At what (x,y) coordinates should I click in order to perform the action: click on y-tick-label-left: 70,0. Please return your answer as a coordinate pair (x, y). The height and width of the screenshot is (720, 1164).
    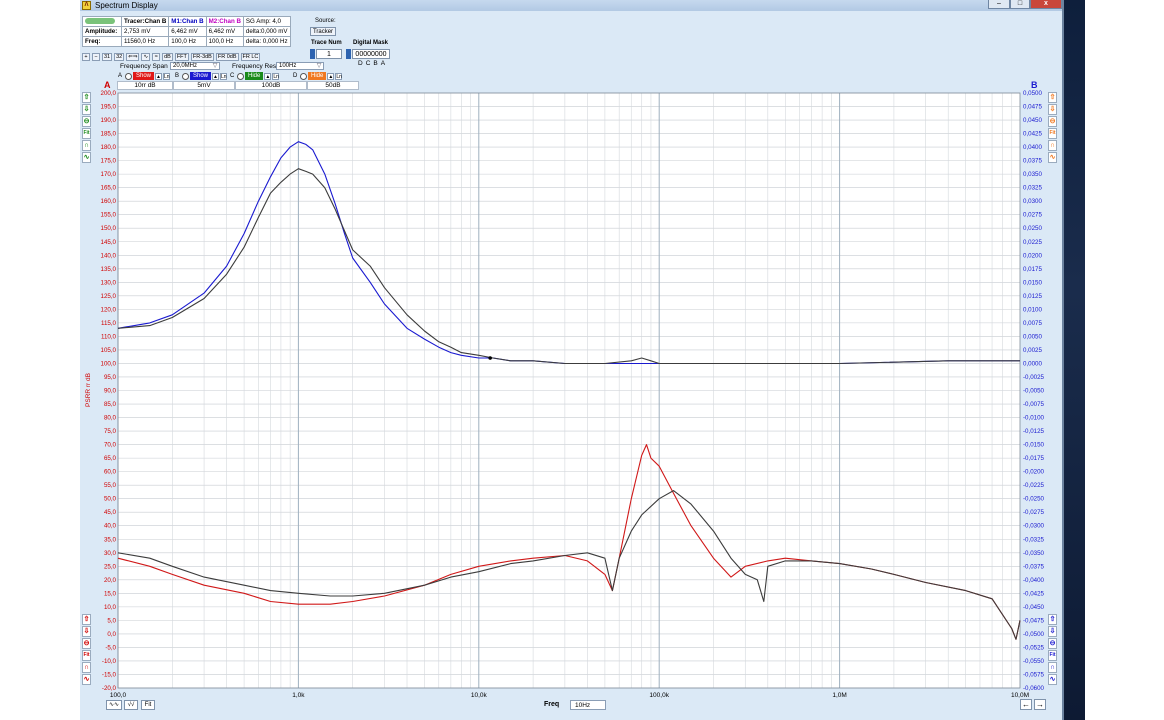
    Looking at the image, I should click on (110, 445).